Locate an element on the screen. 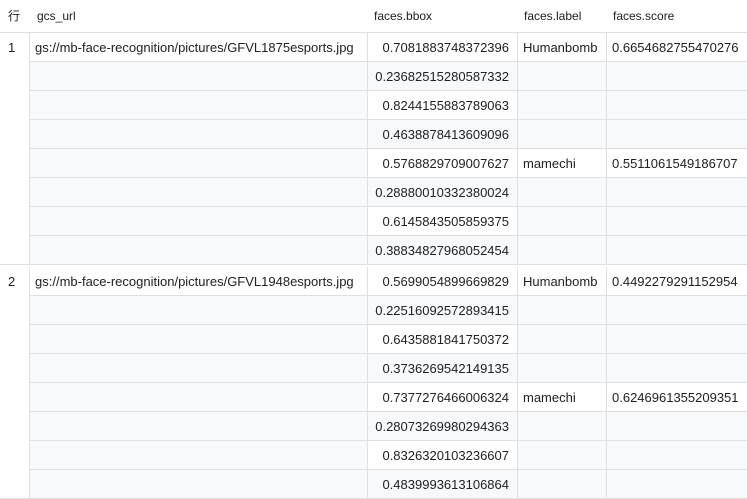 Image resolution: width=747 pixels, height=499 pixels. bbox-value-cell: 0.7081883748372396 is located at coordinates (442, 47).